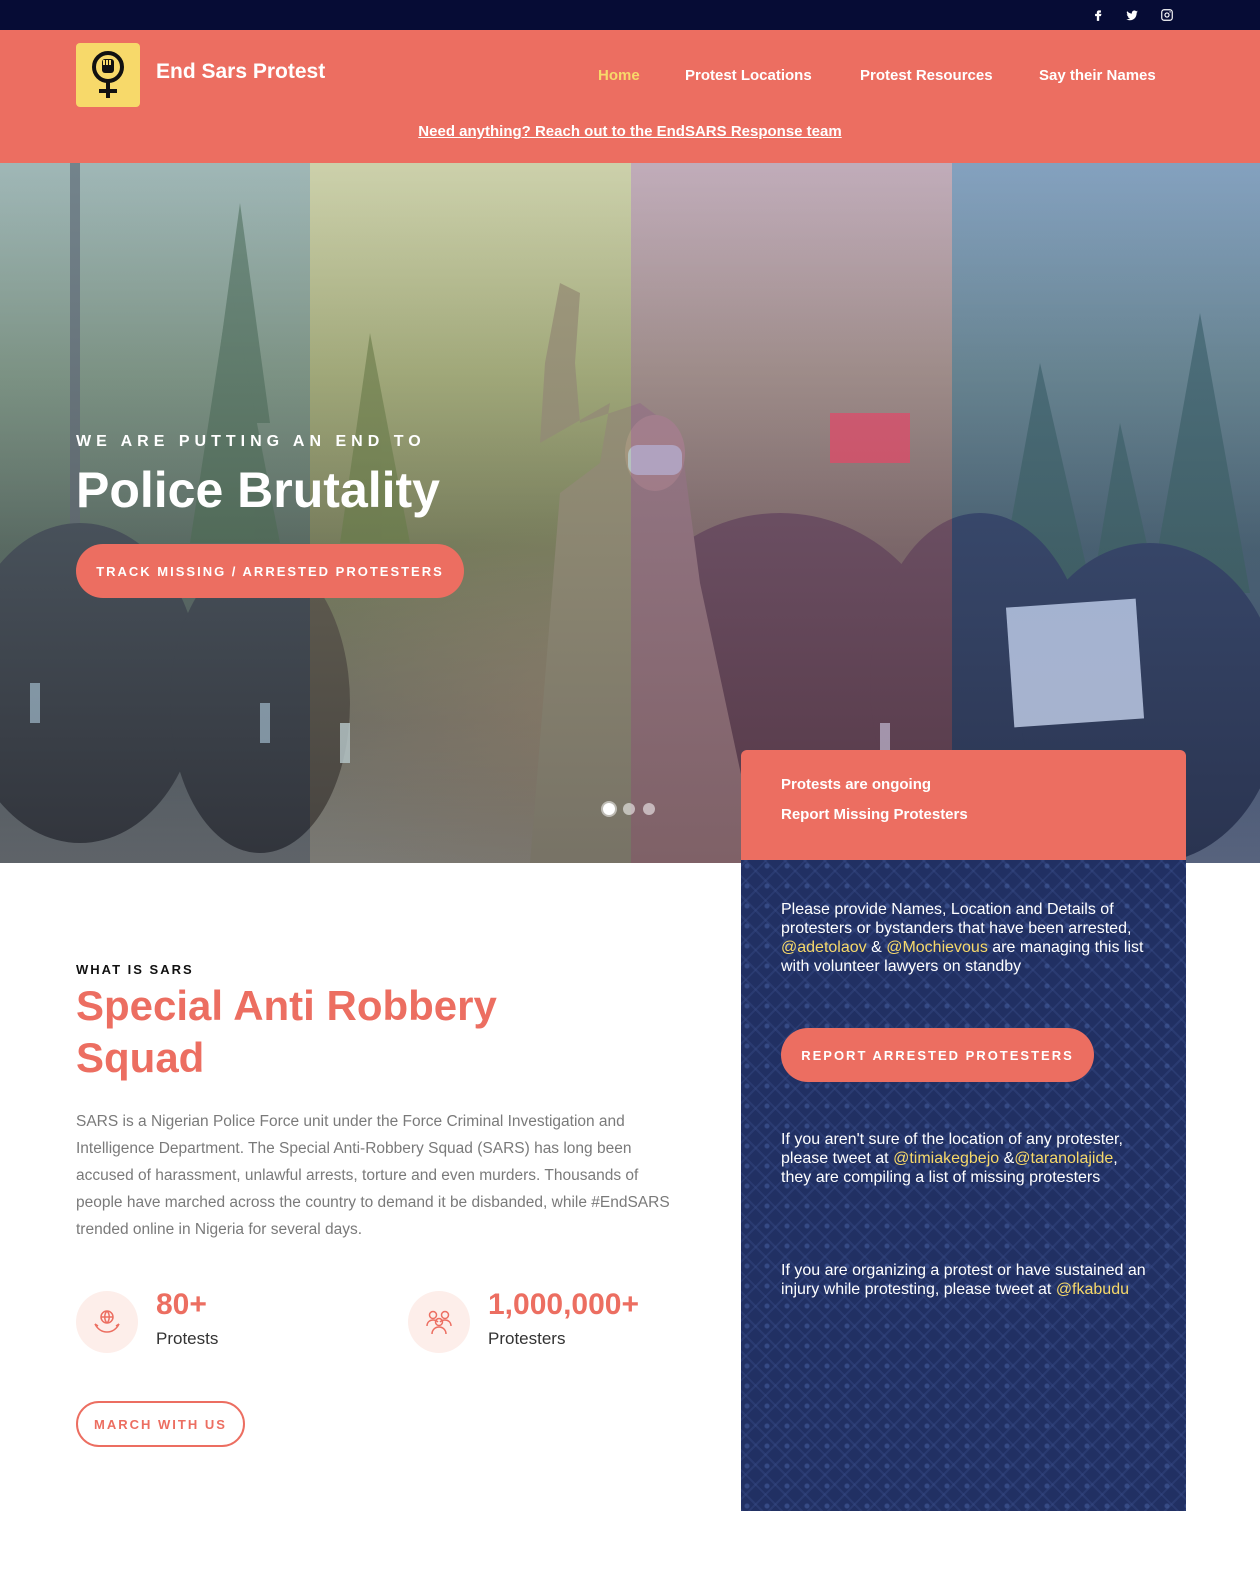  I want to click on nav-home: Home, so click(619, 75).